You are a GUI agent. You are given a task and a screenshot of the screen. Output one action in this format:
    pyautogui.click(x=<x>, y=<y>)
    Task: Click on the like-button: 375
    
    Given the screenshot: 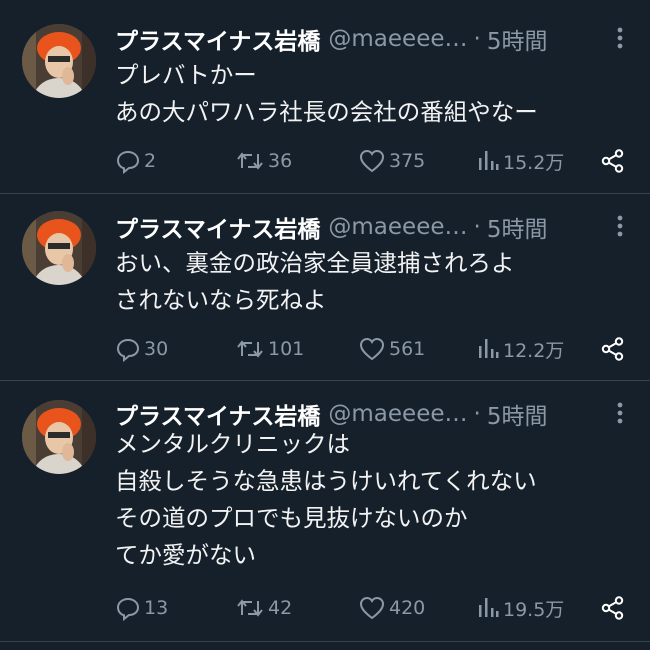 What is the action you would take?
    pyautogui.click(x=391, y=161)
    